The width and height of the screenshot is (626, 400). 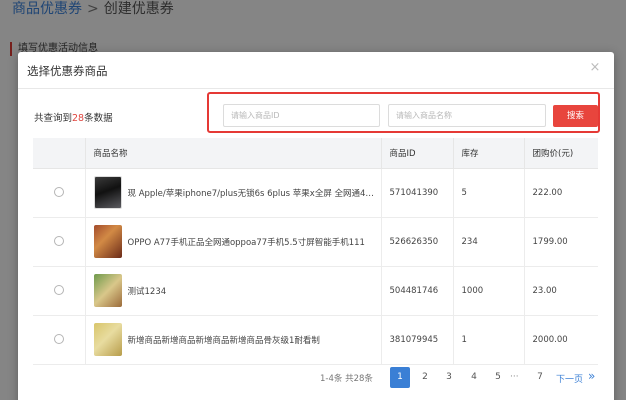 What do you see at coordinates (561, 153) in the screenshot?
I see `header-group-price: 团购价(元)` at bounding box center [561, 153].